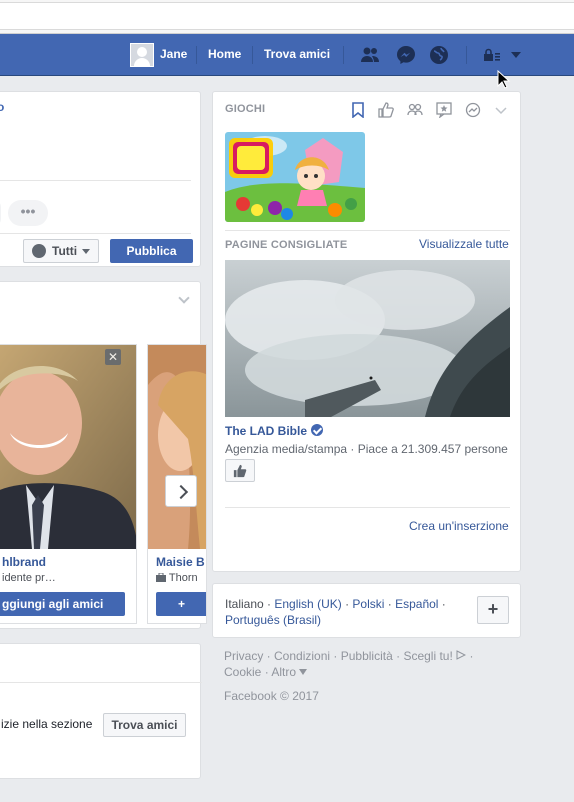  Describe the element at coordinates (53, 604) in the screenshot. I see `add-friend-label: ggiungi agli amici` at that location.